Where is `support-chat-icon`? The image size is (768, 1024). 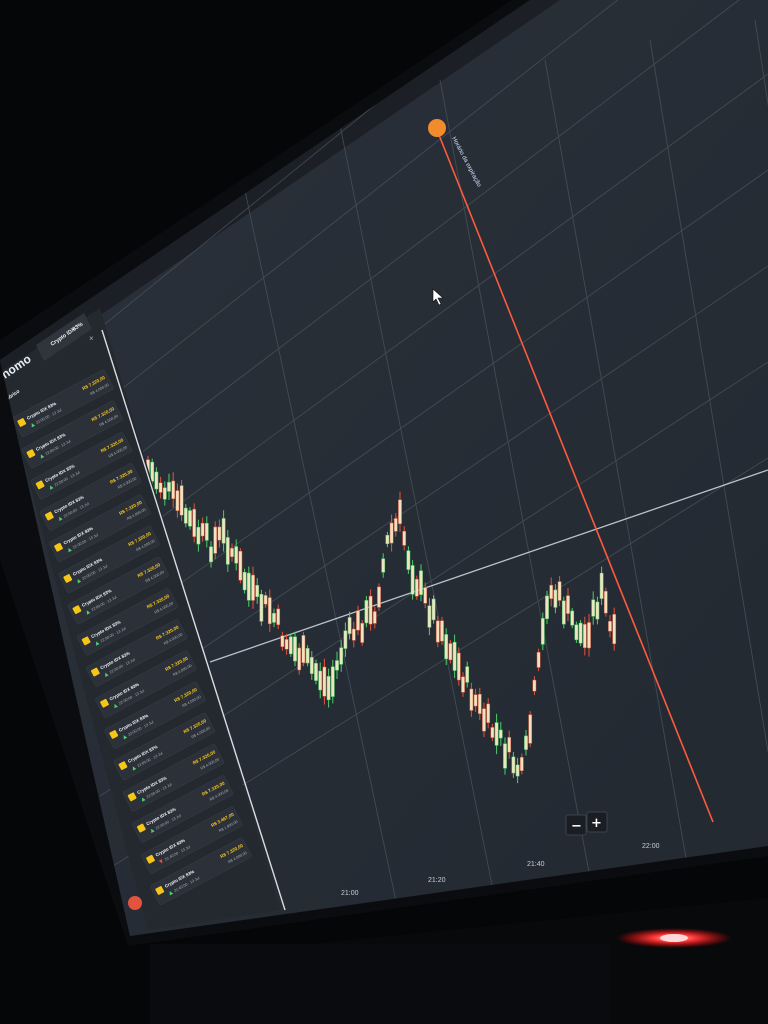 support-chat-icon is located at coordinates (135, 903).